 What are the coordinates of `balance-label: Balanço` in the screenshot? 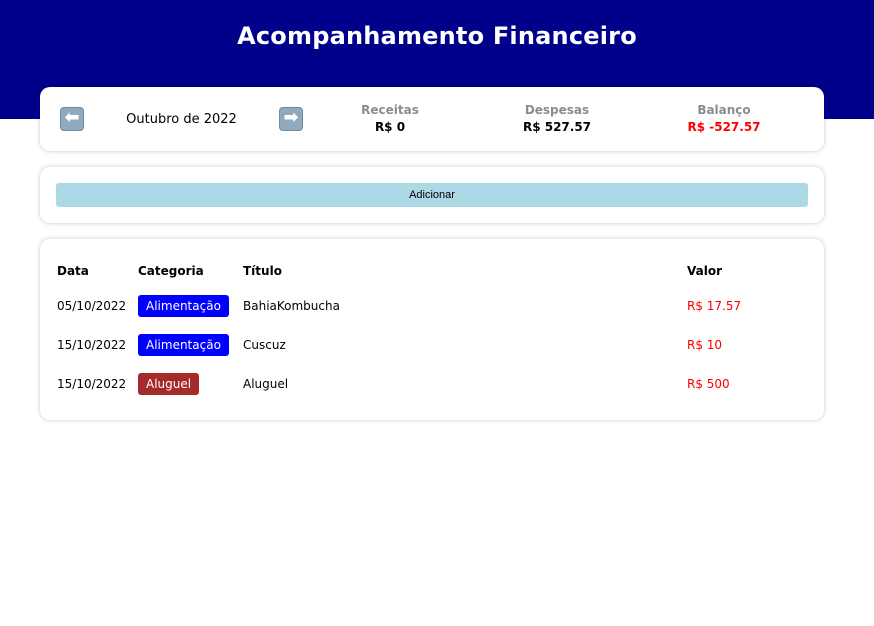 It's located at (724, 110).